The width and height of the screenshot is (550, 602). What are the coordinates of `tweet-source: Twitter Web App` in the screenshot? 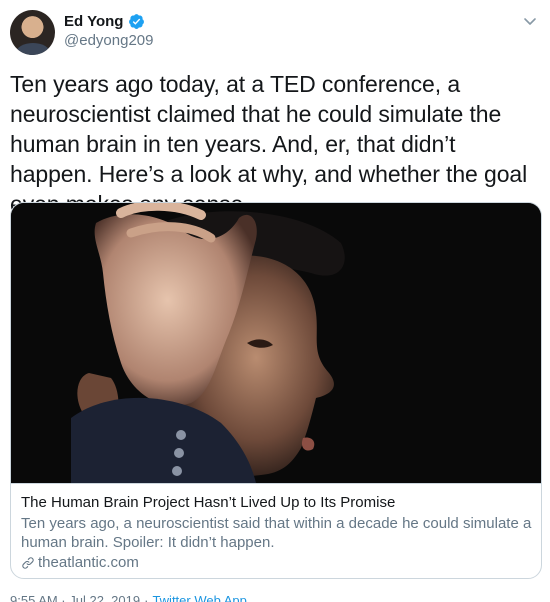 It's located at (199, 597).